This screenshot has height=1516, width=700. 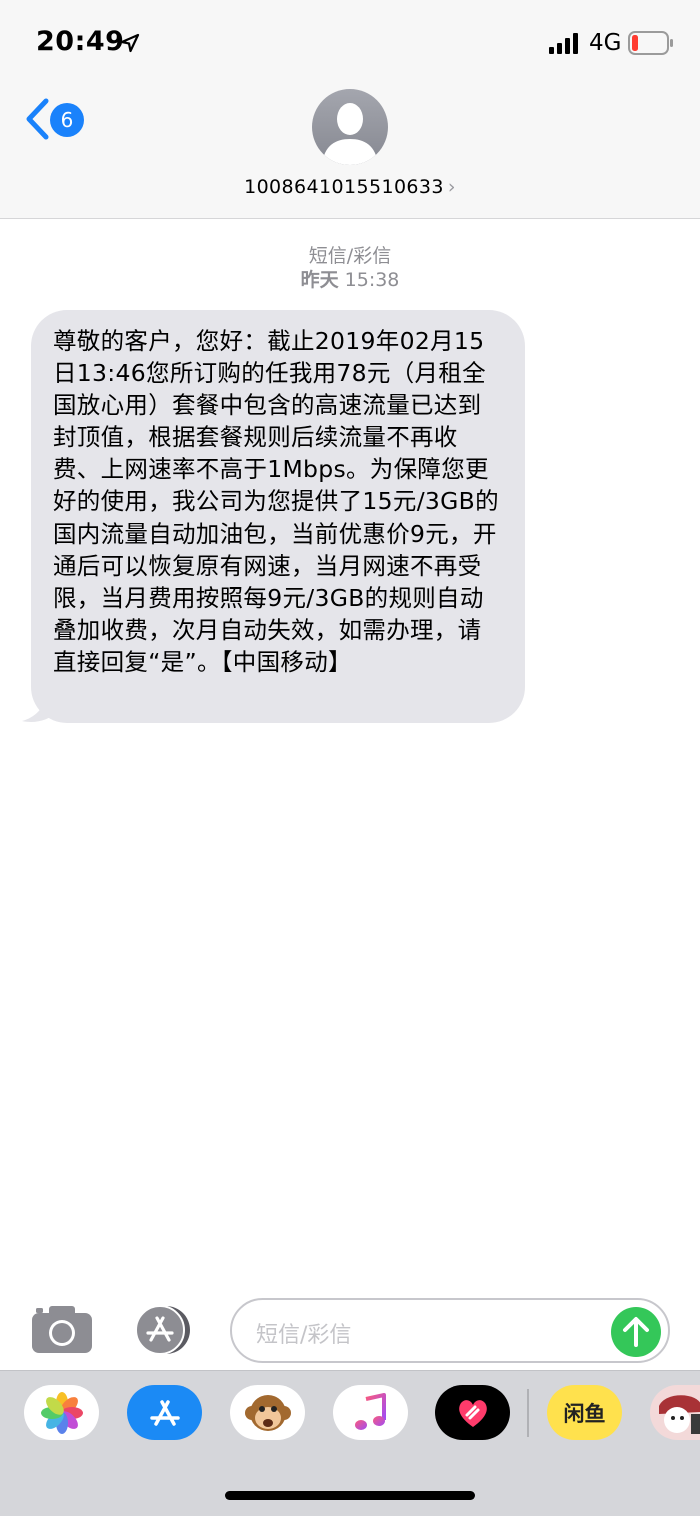 What do you see at coordinates (350, 268) in the screenshot?
I see `message-meta: 短信/彩信 昨天 15:38` at bounding box center [350, 268].